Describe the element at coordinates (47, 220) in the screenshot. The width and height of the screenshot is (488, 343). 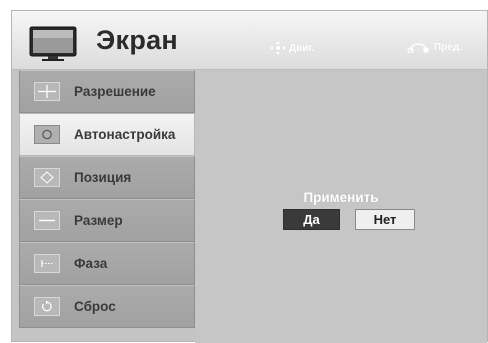
I see `size-icon` at that location.